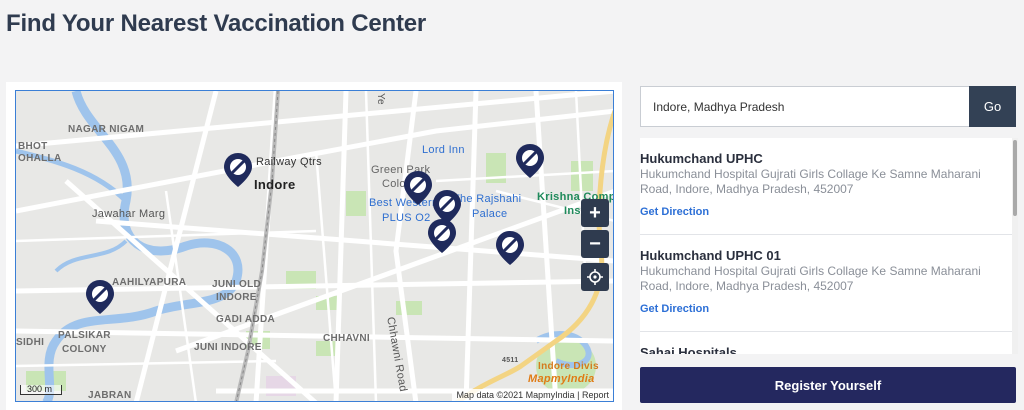 The width and height of the screenshot is (1024, 410). I want to click on scrollbar-thumb, so click(1015, 178).